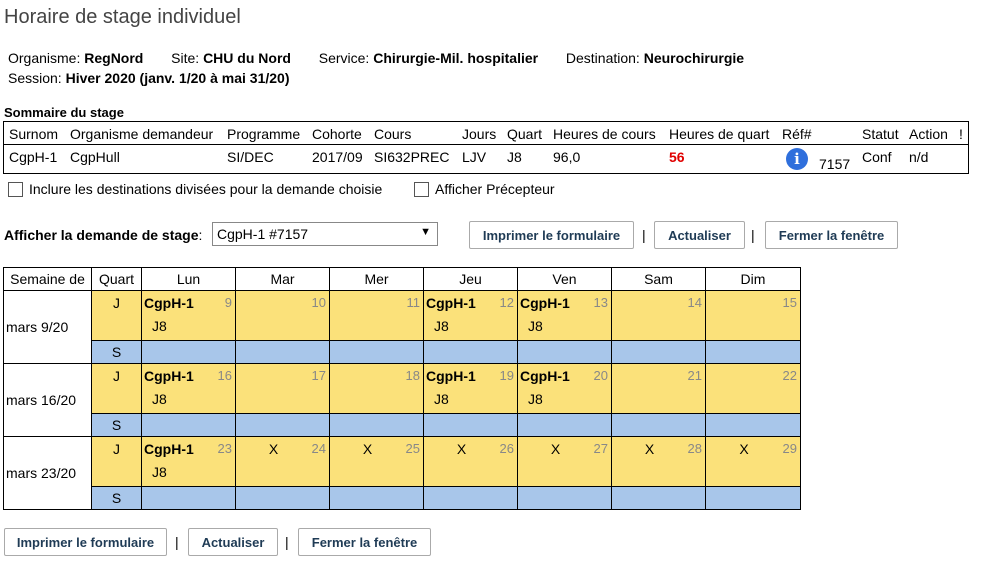 Image resolution: width=987 pixels, height=565 pixels. Describe the element at coordinates (344, 58) in the screenshot. I see `service-label: Service:` at that location.